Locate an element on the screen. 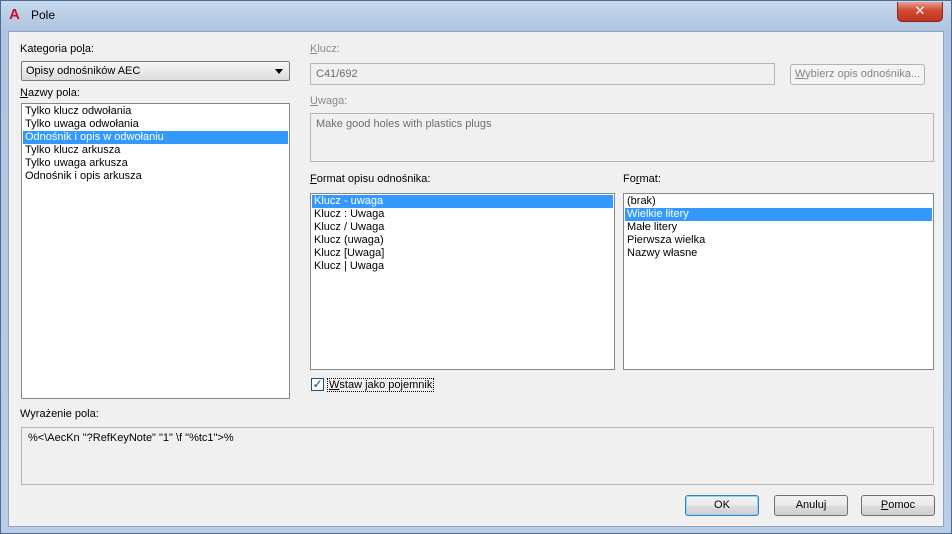 This screenshot has height=534, width=952. field-name-list-item: Tylko uwaga arkusza is located at coordinates (155, 163).